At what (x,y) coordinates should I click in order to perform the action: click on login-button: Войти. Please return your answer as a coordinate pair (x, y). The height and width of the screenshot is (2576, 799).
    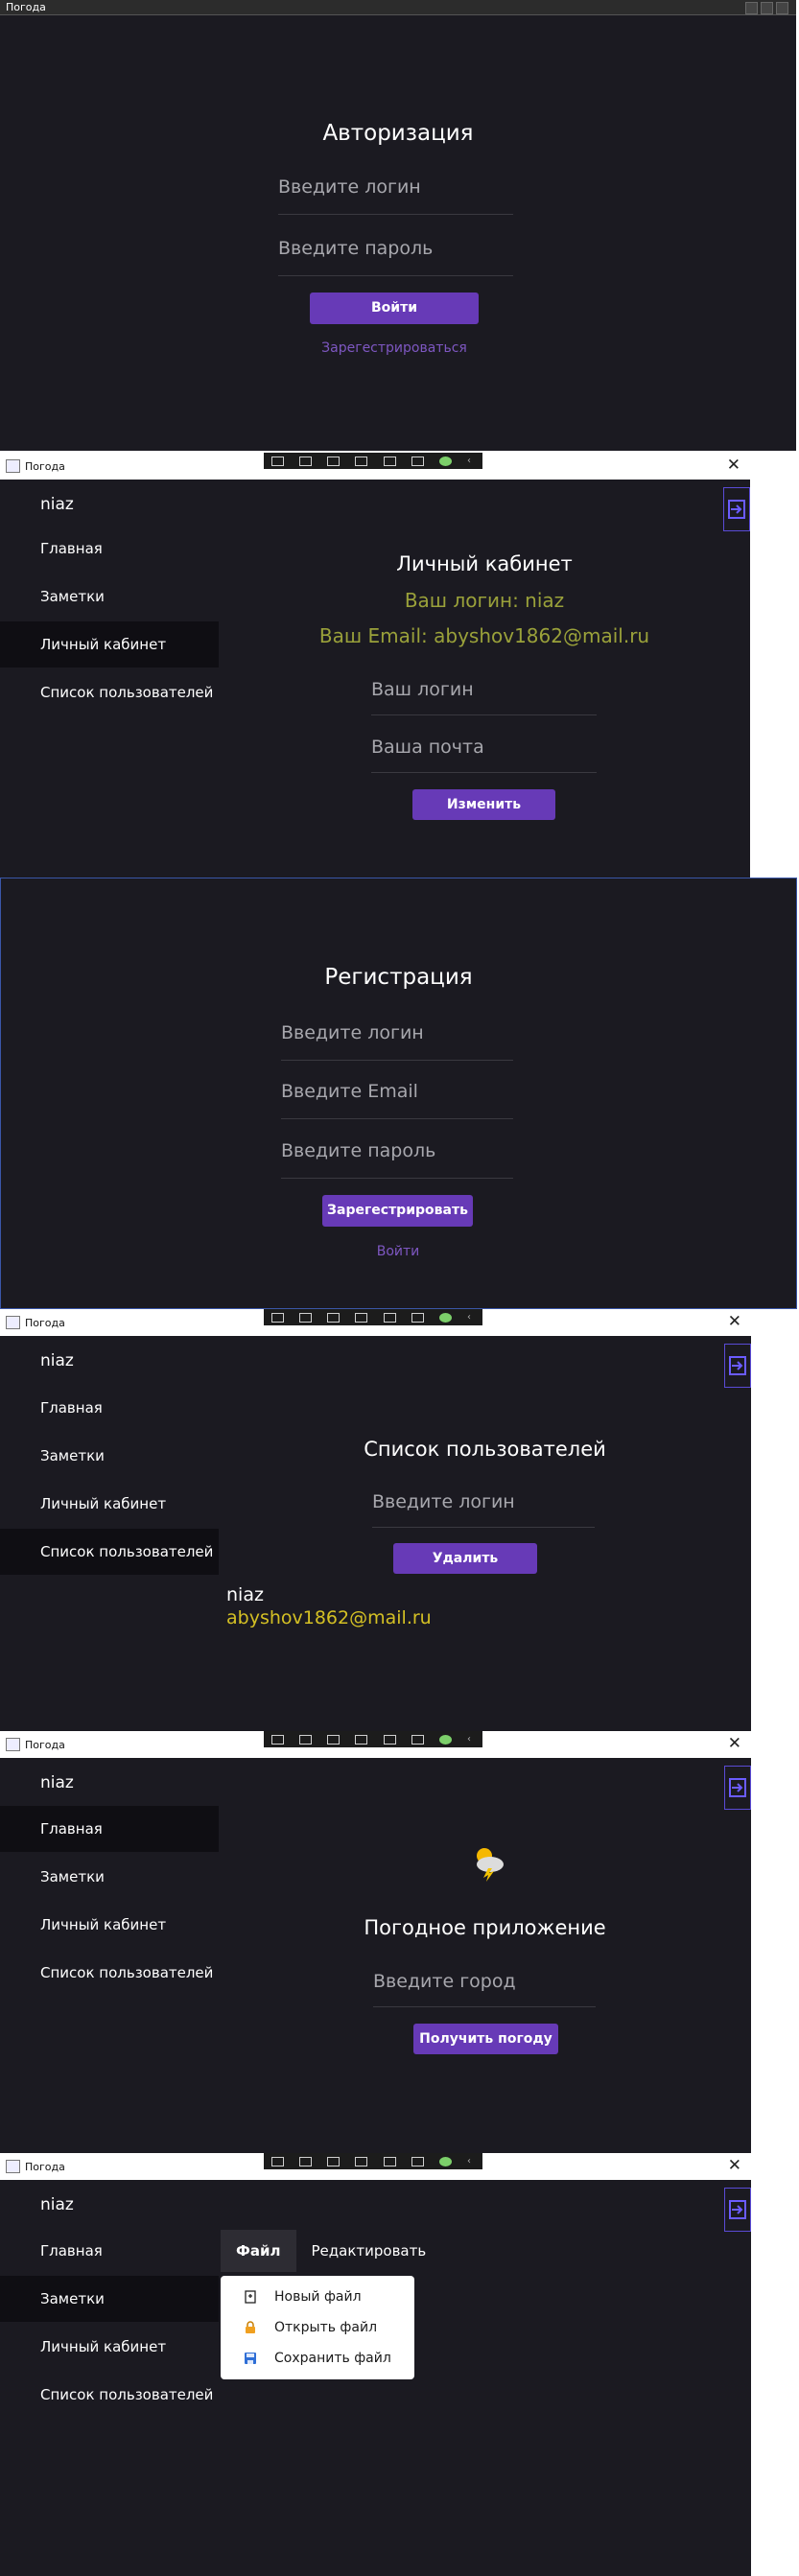
    Looking at the image, I should click on (394, 308).